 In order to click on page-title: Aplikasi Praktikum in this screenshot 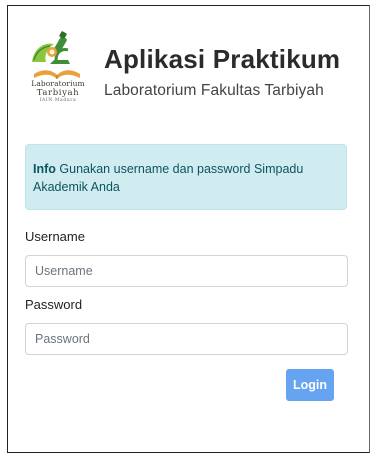, I will do `click(222, 59)`.